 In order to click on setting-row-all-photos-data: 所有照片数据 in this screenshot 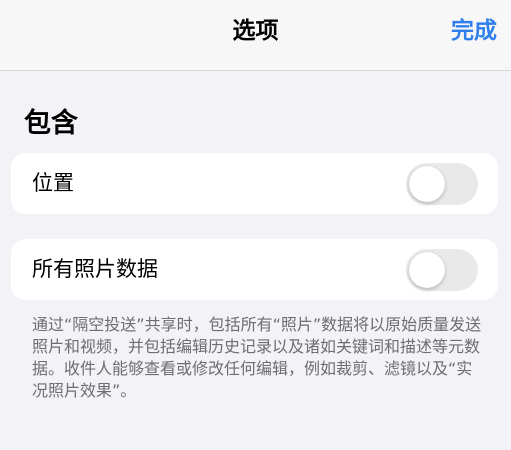, I will do `click(254, 269)`.